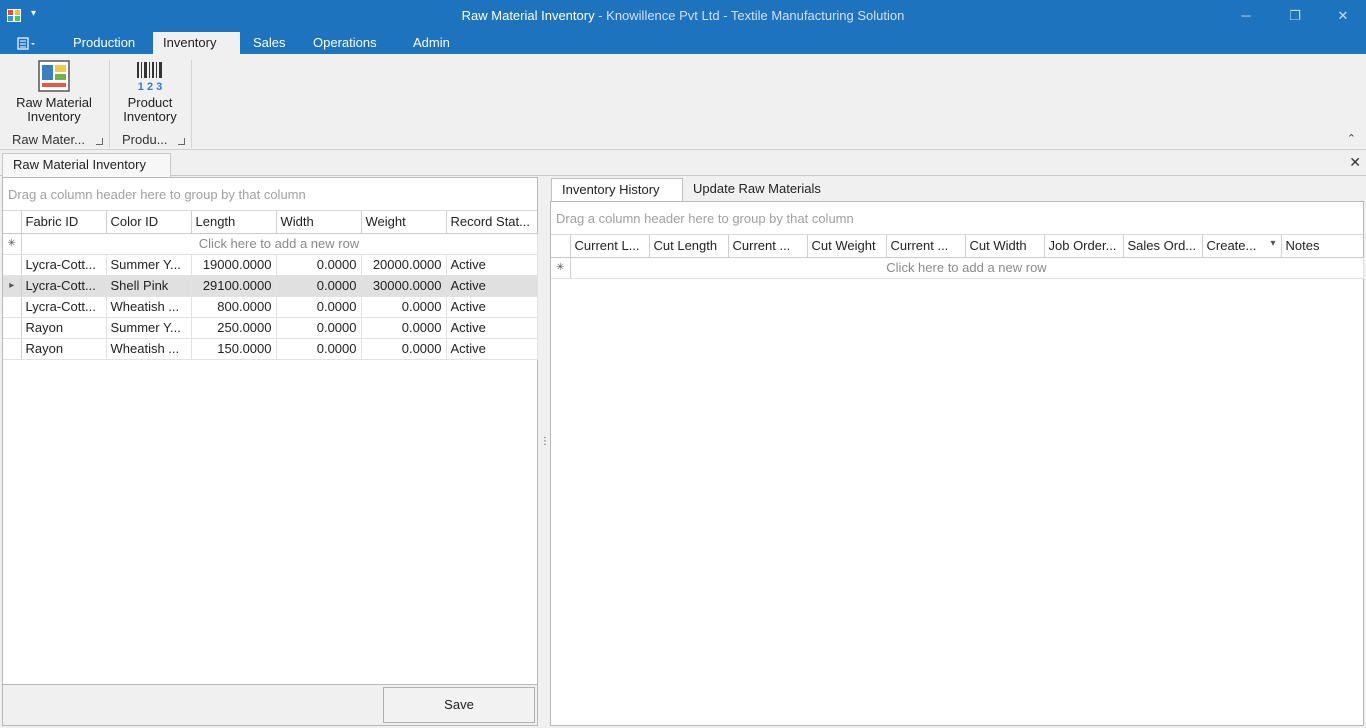 The width and height of the screenshot is (1366, 728). I want to click on column-header-color-id: Color ID, so click(149, 222).